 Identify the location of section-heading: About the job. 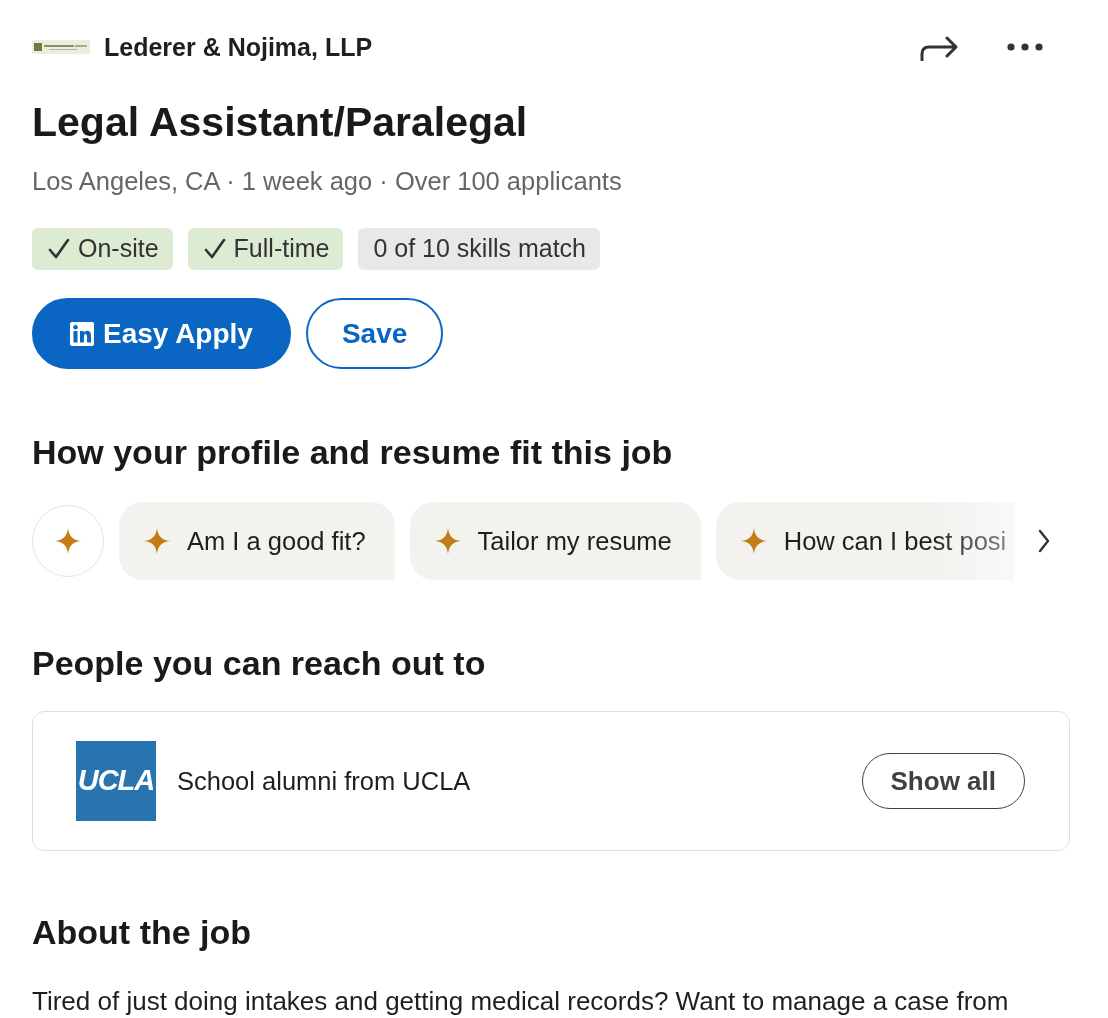
(142, 932).